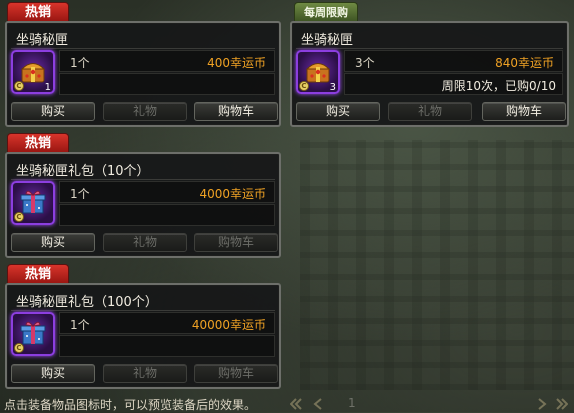 The height and width of the screenshot is (413, 574). I want to click on page-number: 1, so click(352, 403).